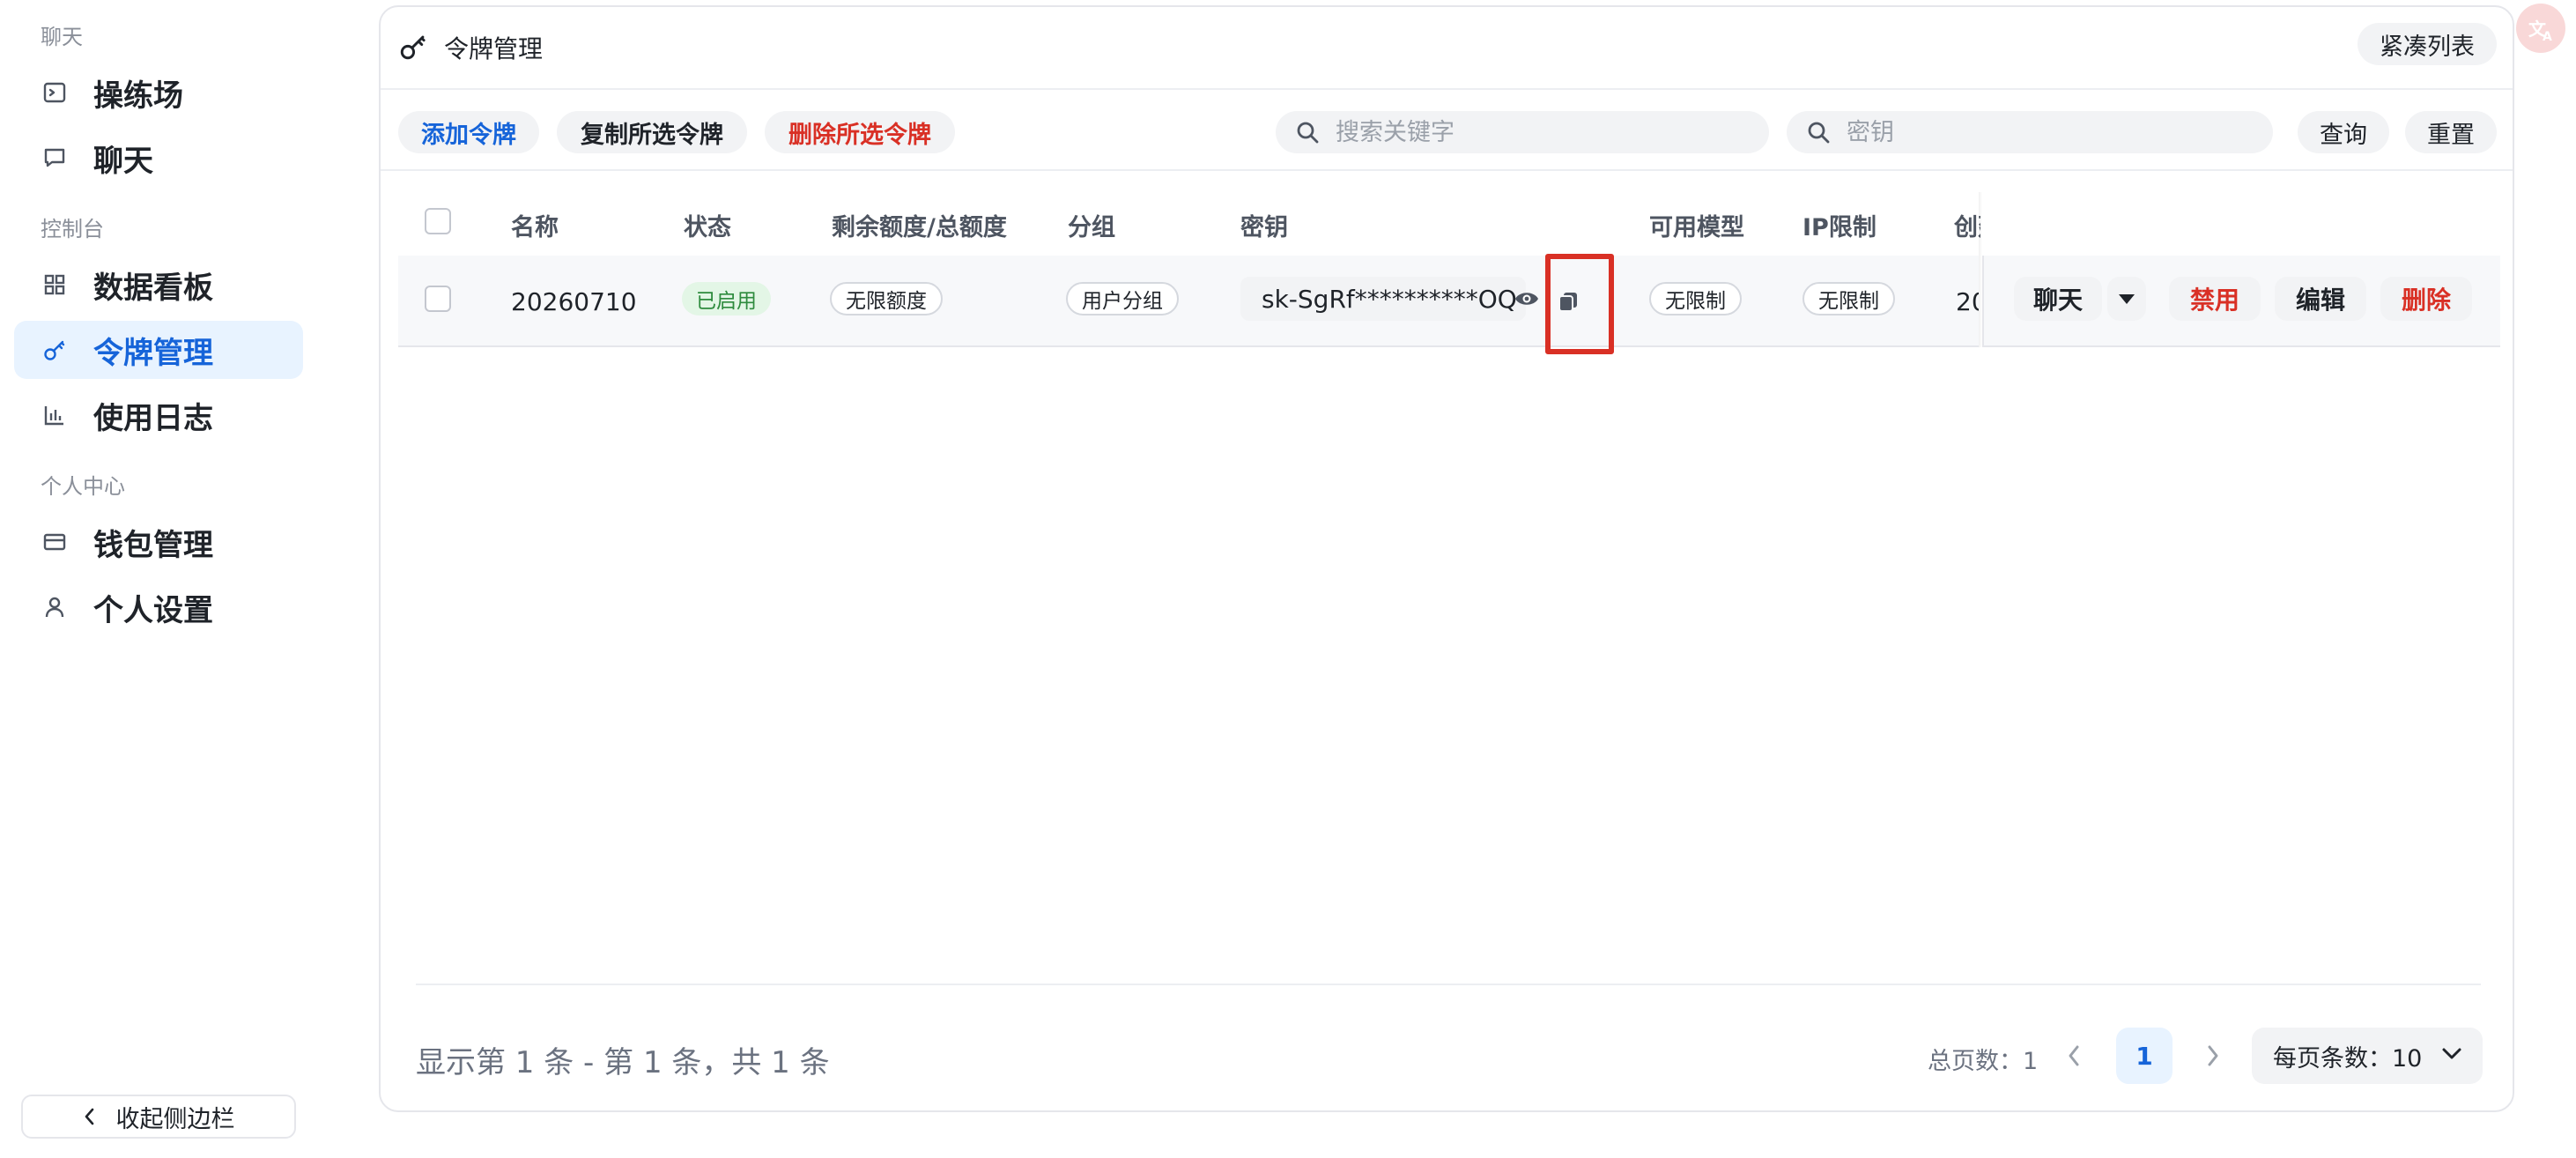  What do you see at coordinates (1580, 304) in the screenshot?
I see `highlight-box` at bounding box center [1580, 304].